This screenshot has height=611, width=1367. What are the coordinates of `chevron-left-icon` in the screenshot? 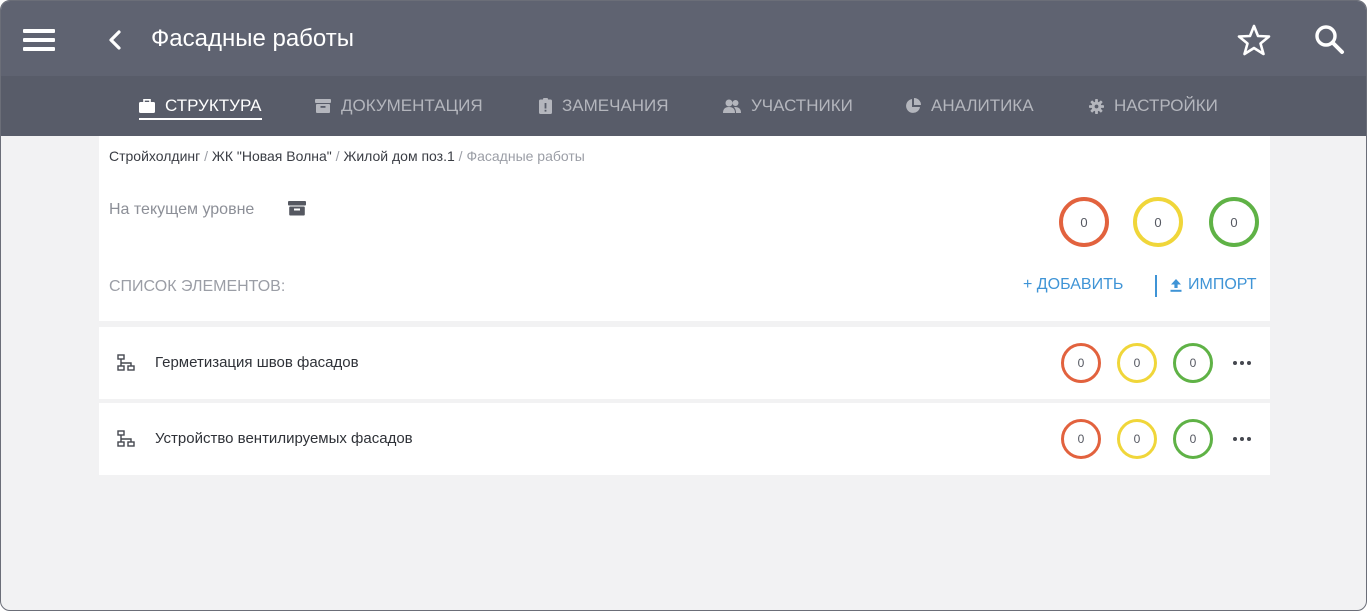 It's located at (115, 40).